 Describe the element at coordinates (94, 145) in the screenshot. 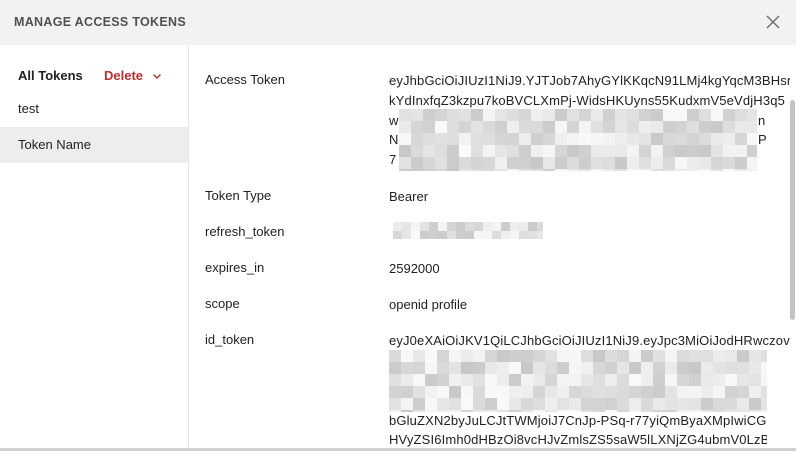

I see `token-list-item-token-name: Token Name` at that location.